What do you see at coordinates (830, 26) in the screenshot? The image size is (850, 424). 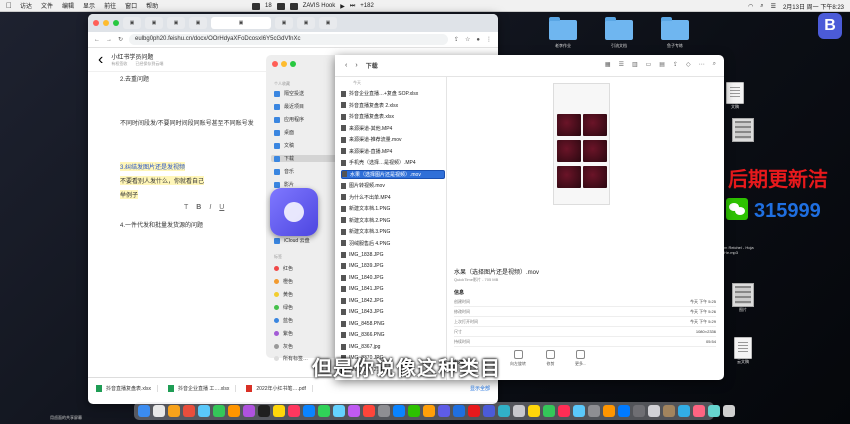 I see `app-badge-icon: B` at bounding box center [830, 26].